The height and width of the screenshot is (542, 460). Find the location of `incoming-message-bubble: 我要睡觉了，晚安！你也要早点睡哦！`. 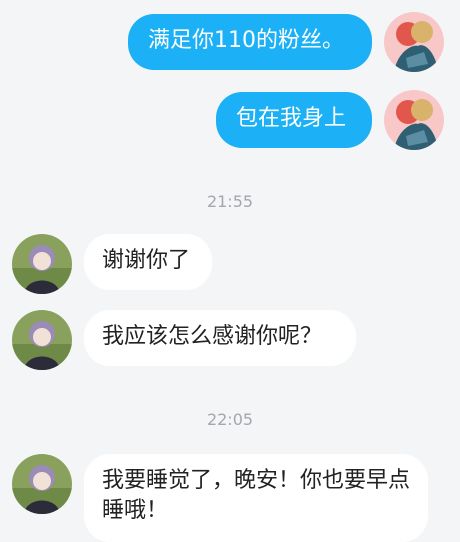

incoming-message-bubble: 我要睡觉了，晚安！你也要早点睡哦！ is located at coordinates (256, 498).